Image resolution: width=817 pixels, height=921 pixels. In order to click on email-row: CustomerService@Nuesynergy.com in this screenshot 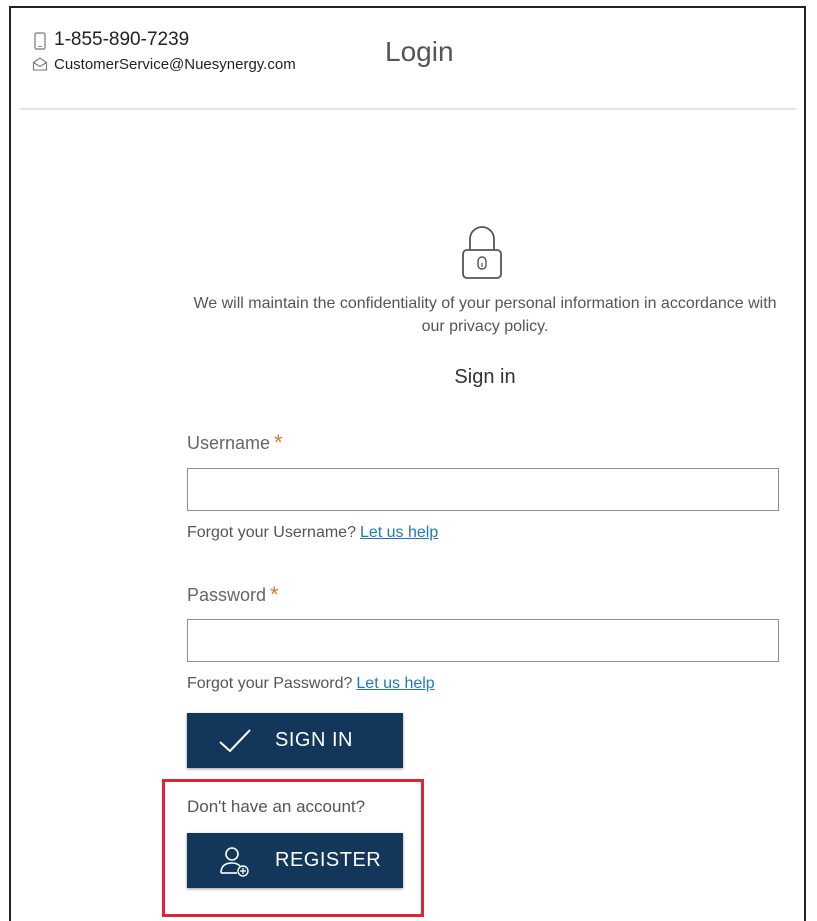, I will do `click(164, 64)`.